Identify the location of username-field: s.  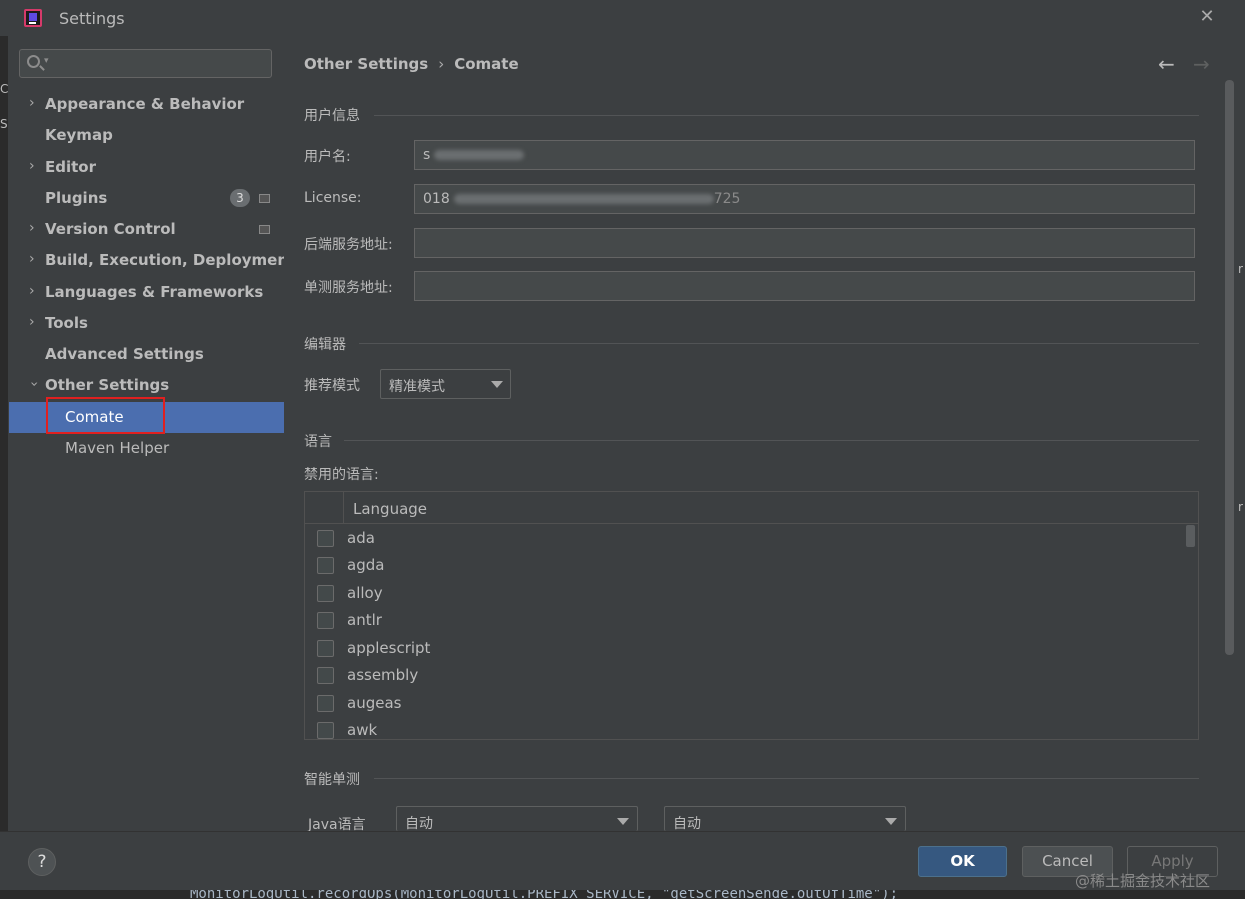
(804, 155).